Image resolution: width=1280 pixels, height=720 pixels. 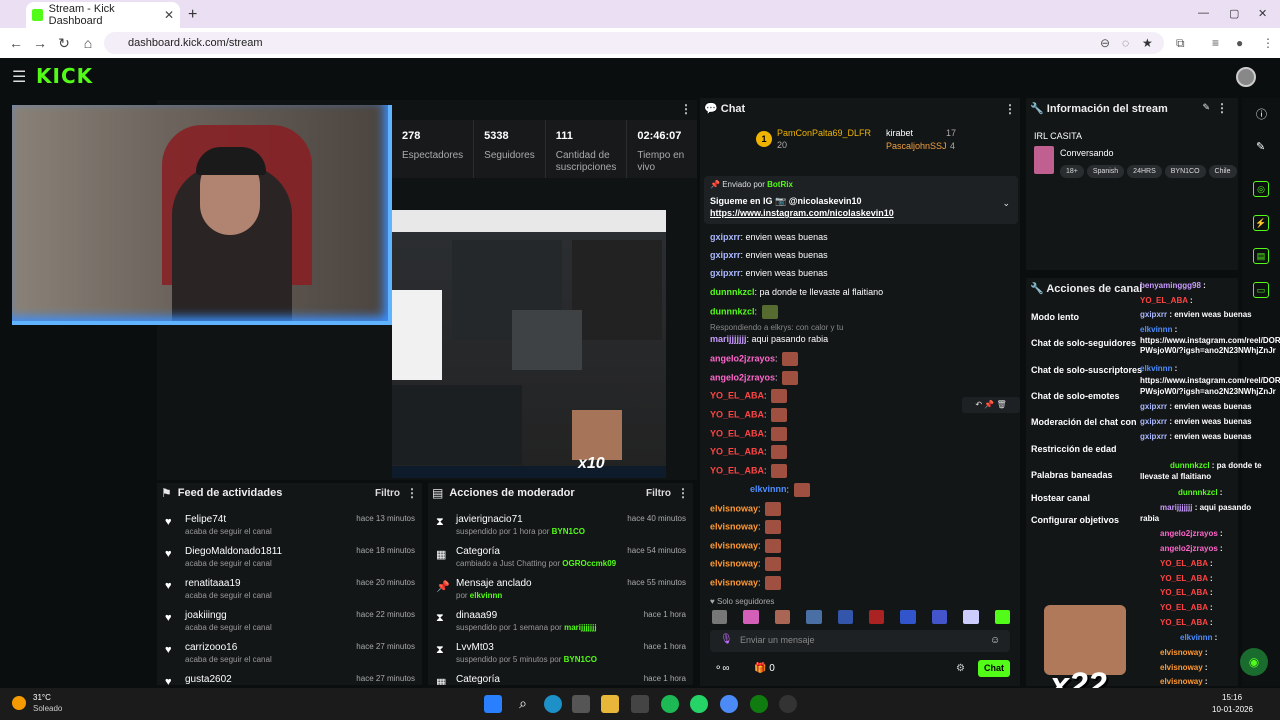 What do you see at coordinates (1060, 498) in the screenshot?
I see `action-host-channel: Hostear canal` at bounding box center [1060, 498].